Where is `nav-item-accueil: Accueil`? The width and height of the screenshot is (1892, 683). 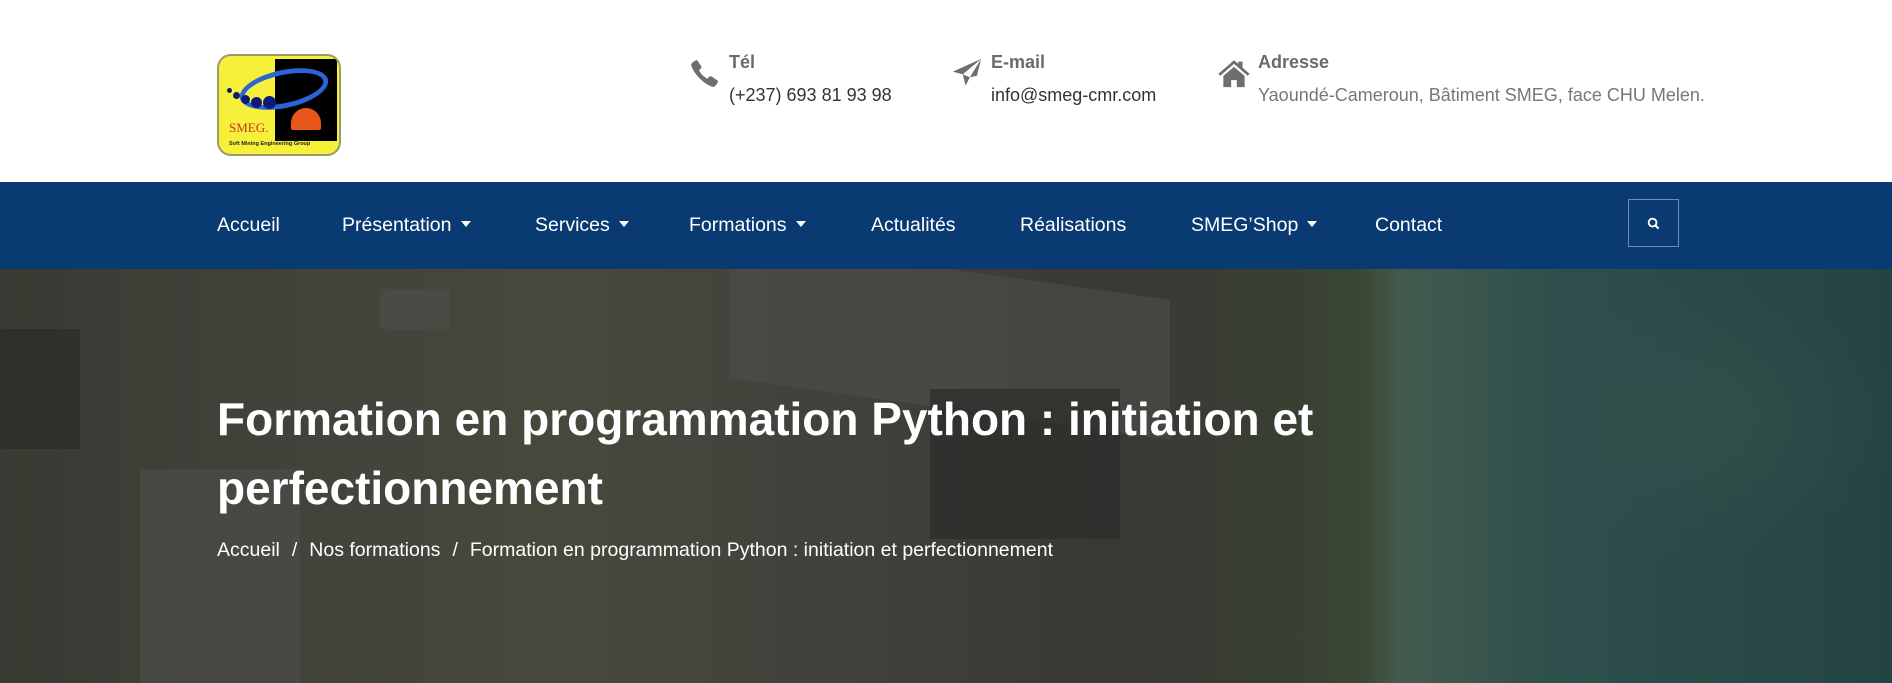 nav-item-accueil: Accueil is located at coordinates (248, 225).